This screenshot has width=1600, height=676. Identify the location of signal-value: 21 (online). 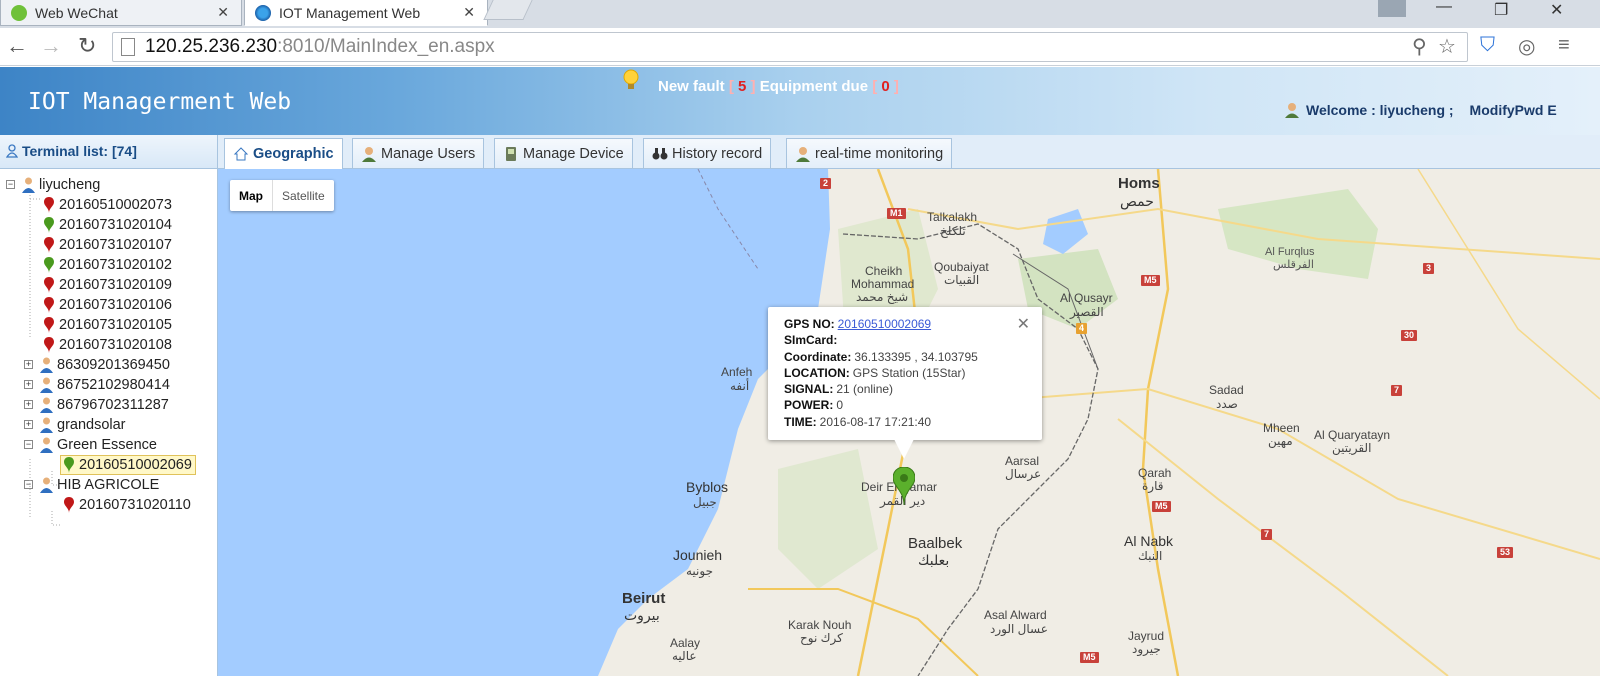
(865, 389).